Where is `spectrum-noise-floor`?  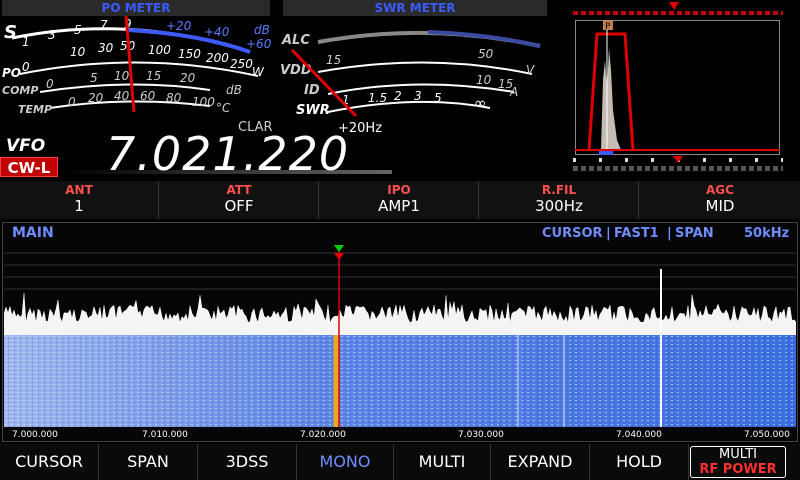
spectrum-noise-floor is located at coordinates (400, 314).